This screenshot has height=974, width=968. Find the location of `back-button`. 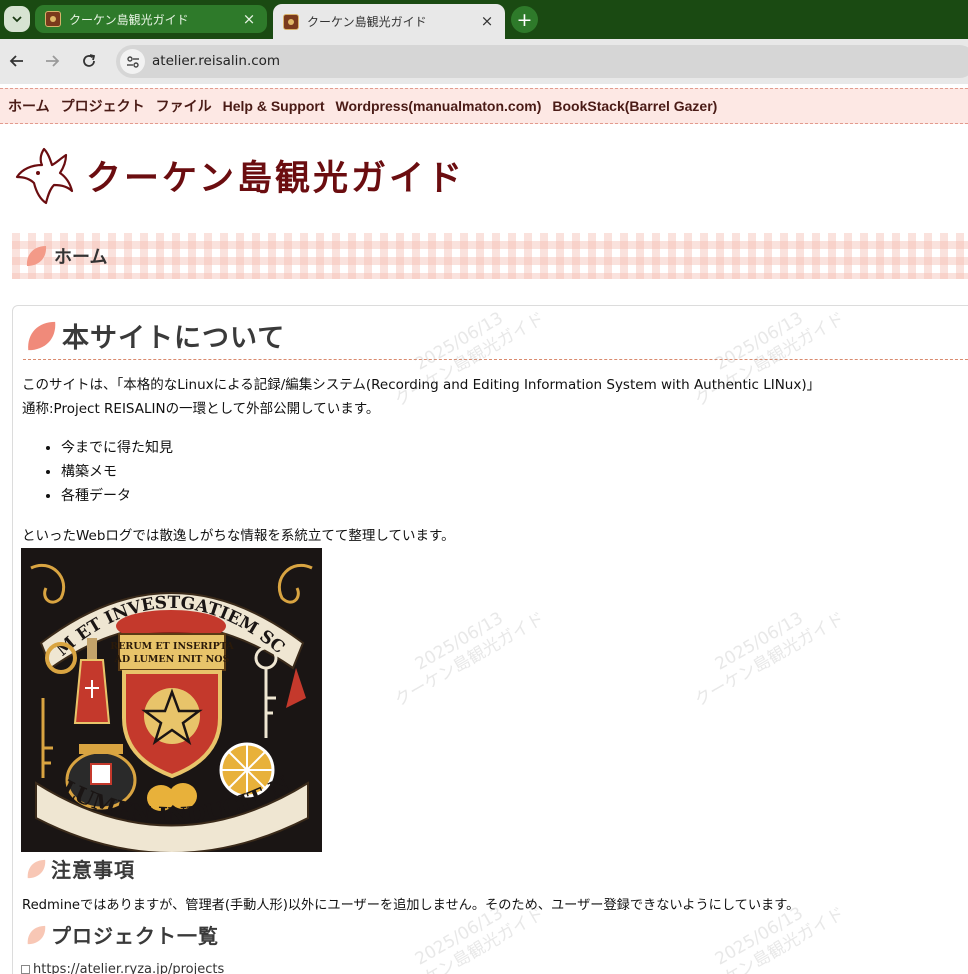

back-button is located at coordinates (17, 61).